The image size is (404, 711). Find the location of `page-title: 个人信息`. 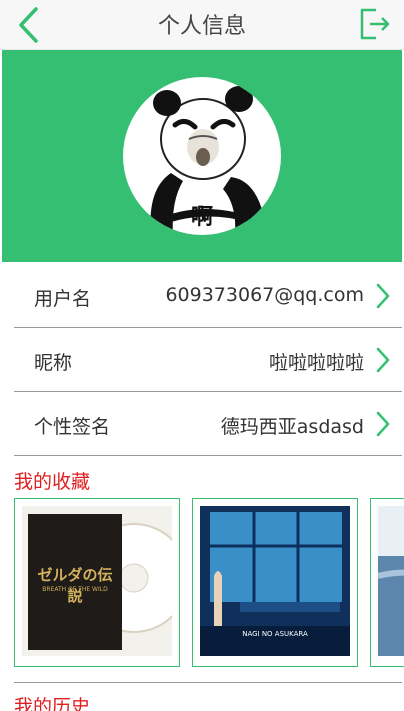

page-title: 个人信息 is located at coordinates (201, 26).